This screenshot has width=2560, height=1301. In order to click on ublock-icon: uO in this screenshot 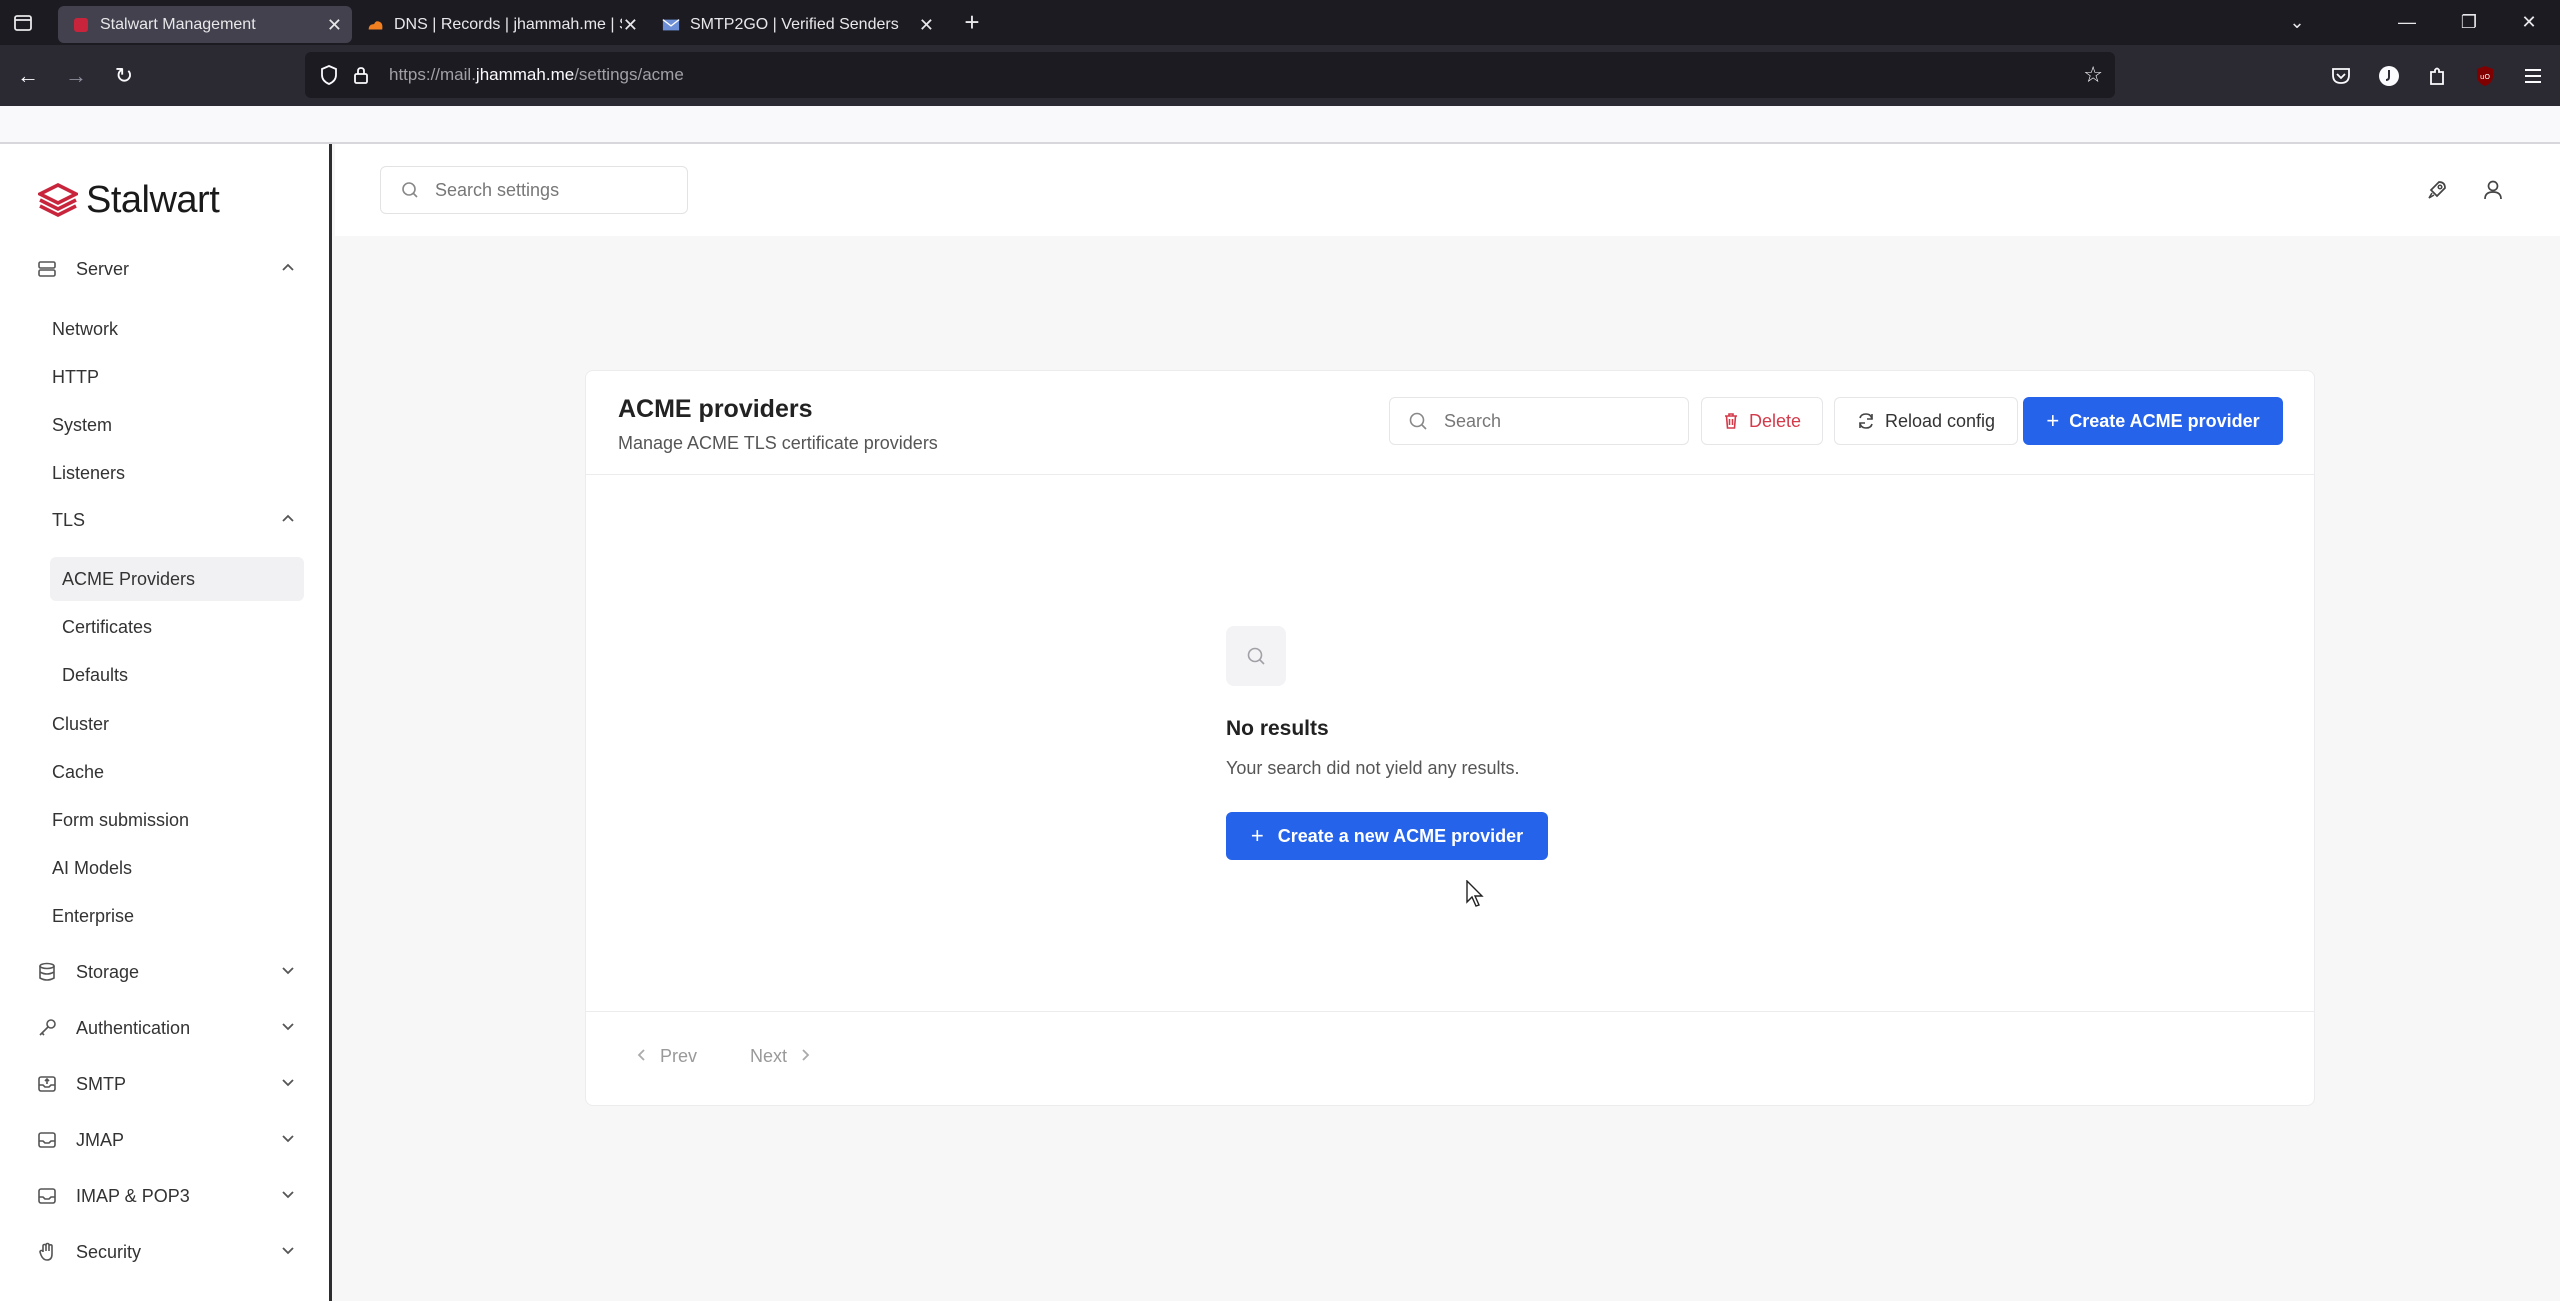, I will do `click(2485, 76)`.